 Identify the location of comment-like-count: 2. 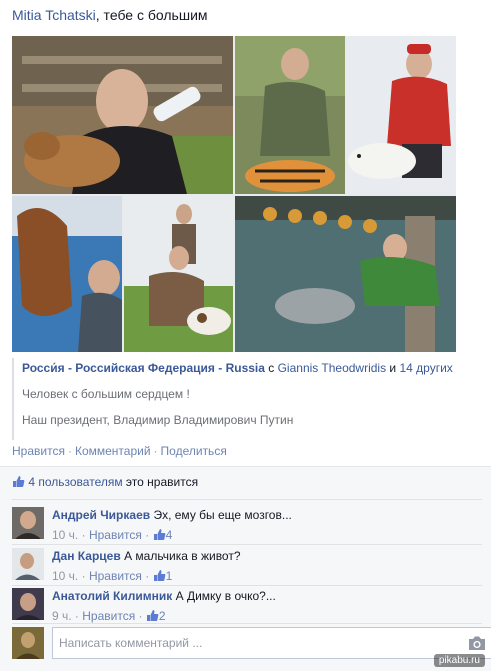
(162, 616).